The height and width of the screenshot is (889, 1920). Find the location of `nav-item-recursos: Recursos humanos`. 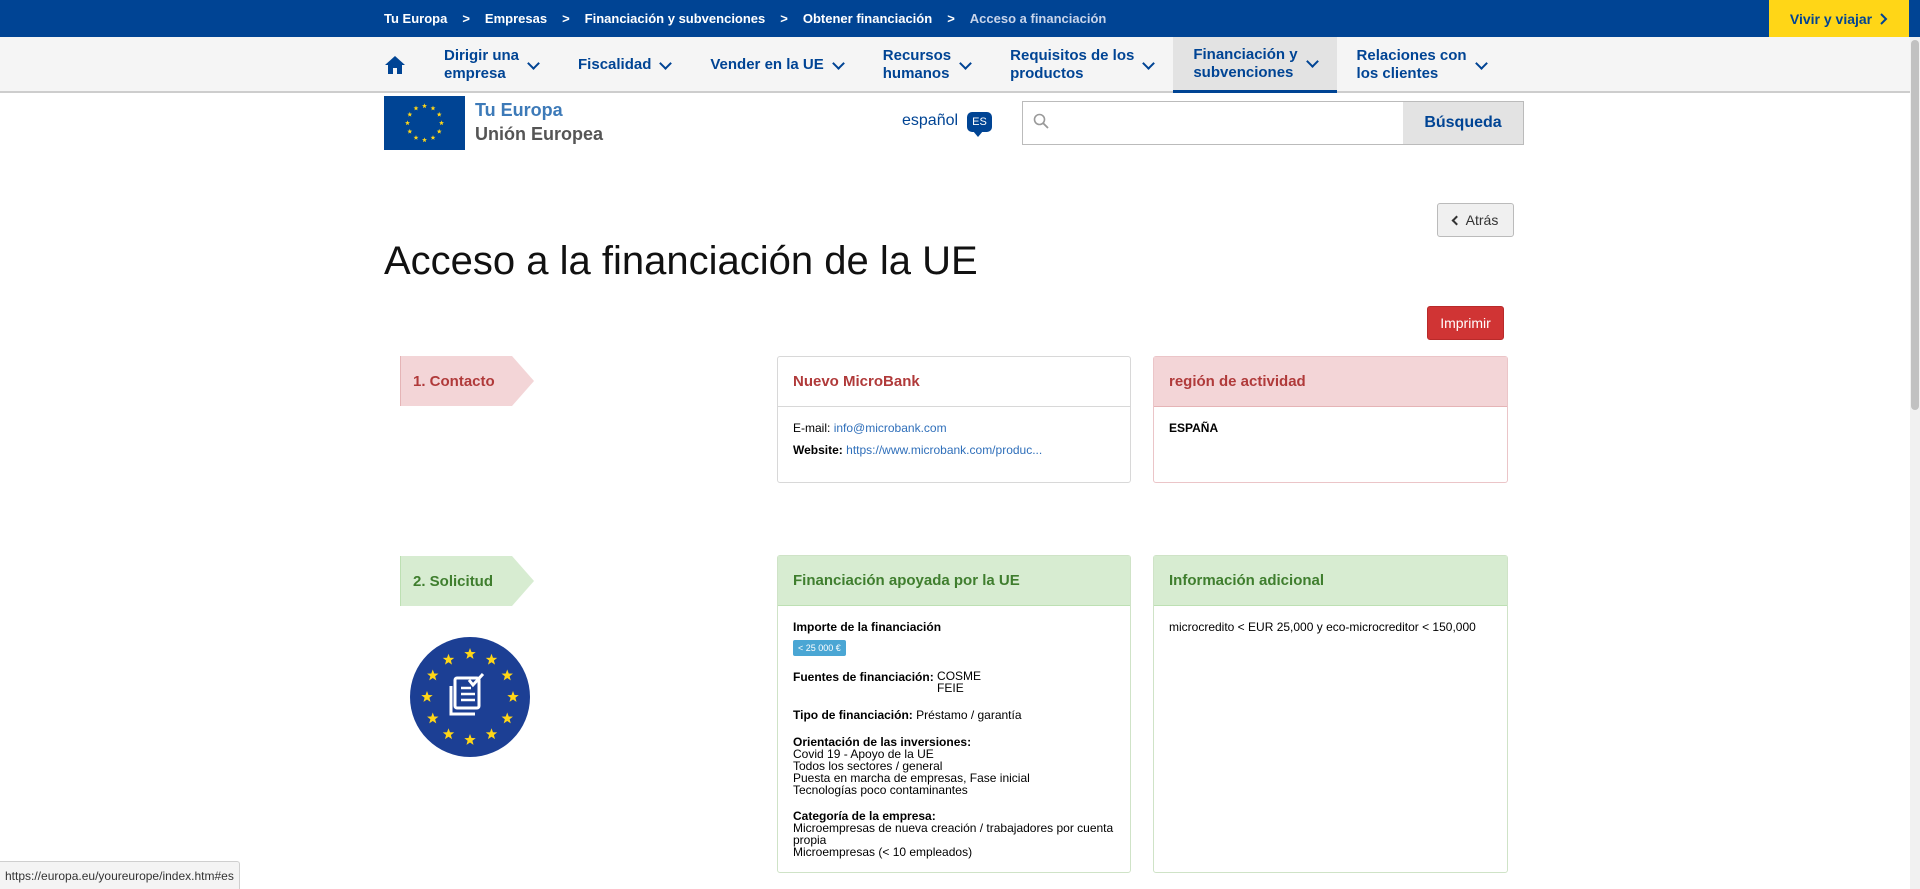

nav-item-recursos: Recursos humanos is located at coordinates (926, 65).